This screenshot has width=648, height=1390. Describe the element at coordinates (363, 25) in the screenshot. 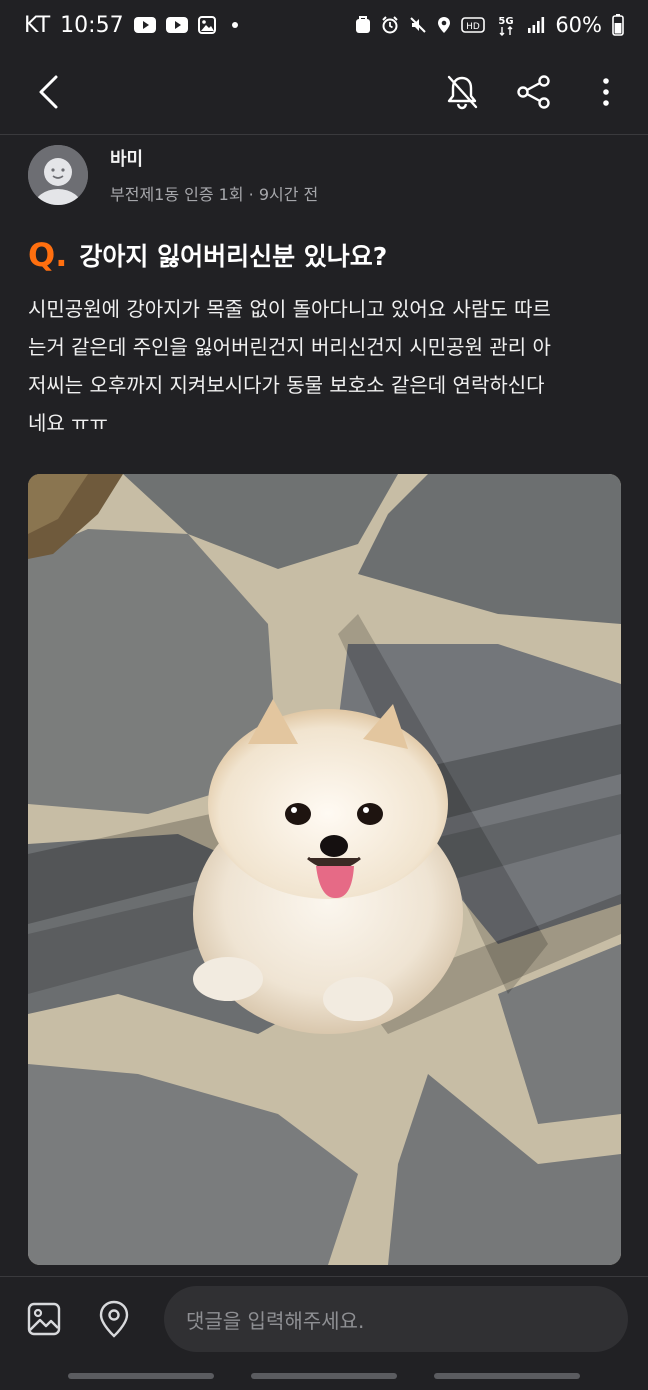

I see `app-icon` at that location.